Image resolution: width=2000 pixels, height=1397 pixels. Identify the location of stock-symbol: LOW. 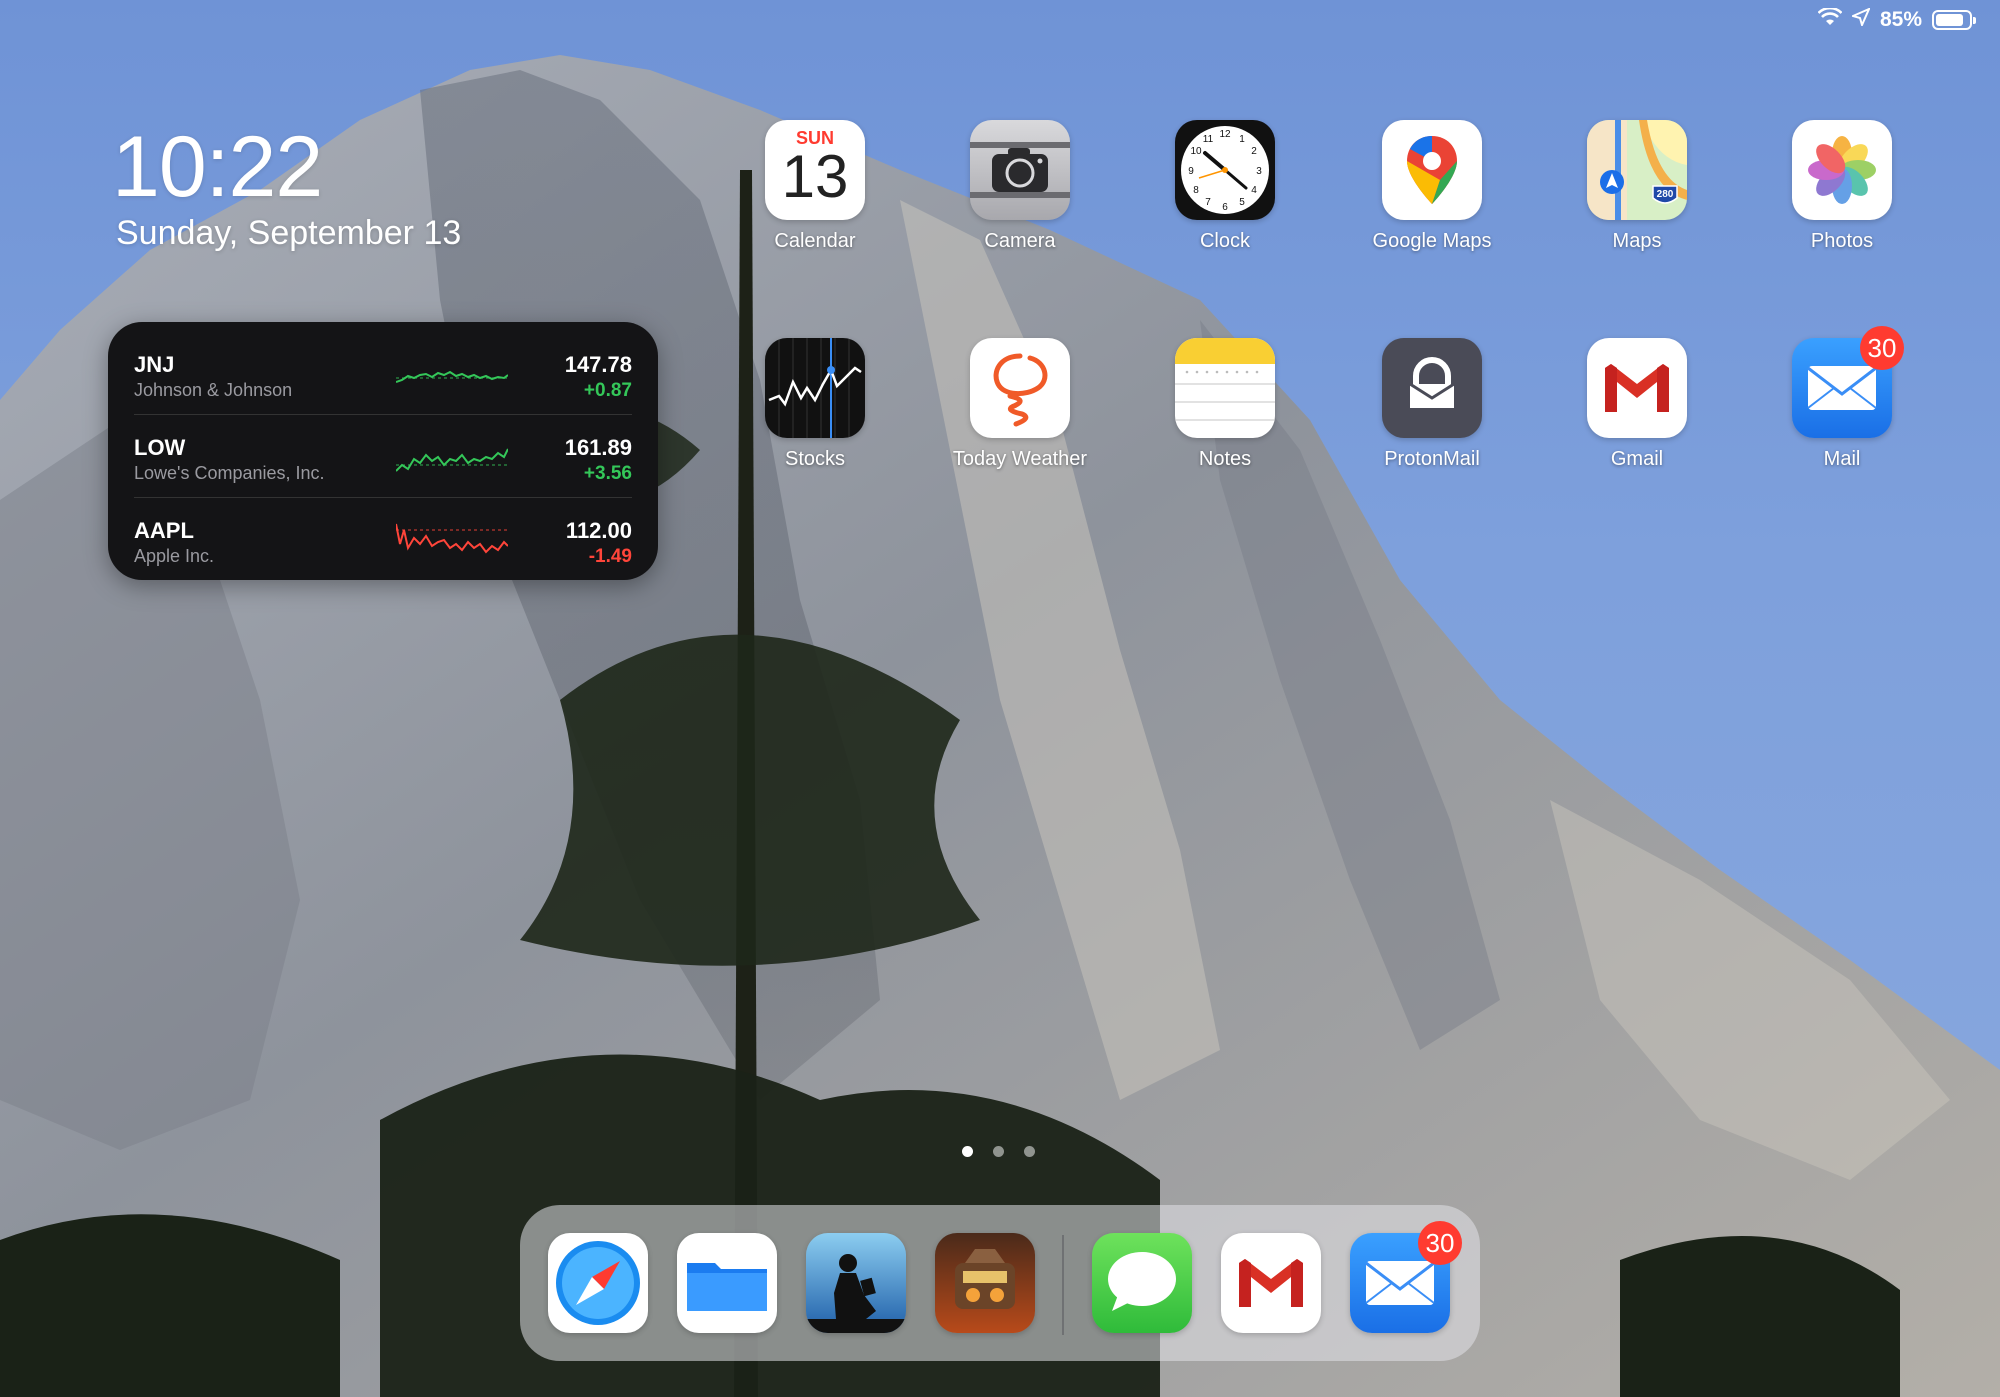
(160, 447).